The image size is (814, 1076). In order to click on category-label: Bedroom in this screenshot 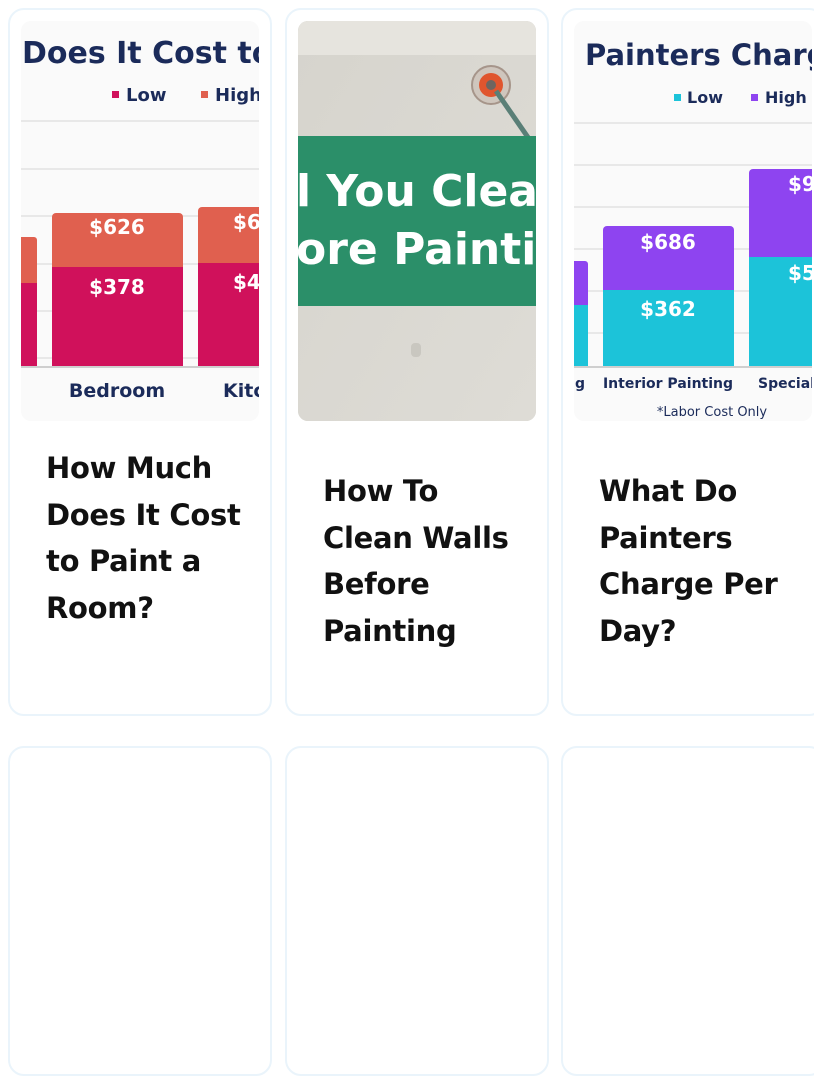, I will do `click(117, 391)`.